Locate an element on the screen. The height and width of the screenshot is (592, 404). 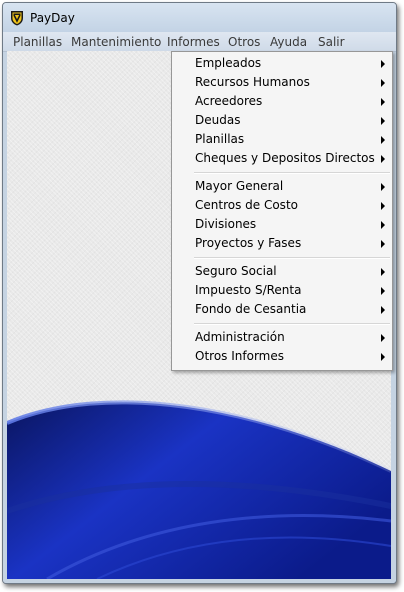
menu-item-label: Cheques y Depositos Directos is located at coordinates (285, 158).